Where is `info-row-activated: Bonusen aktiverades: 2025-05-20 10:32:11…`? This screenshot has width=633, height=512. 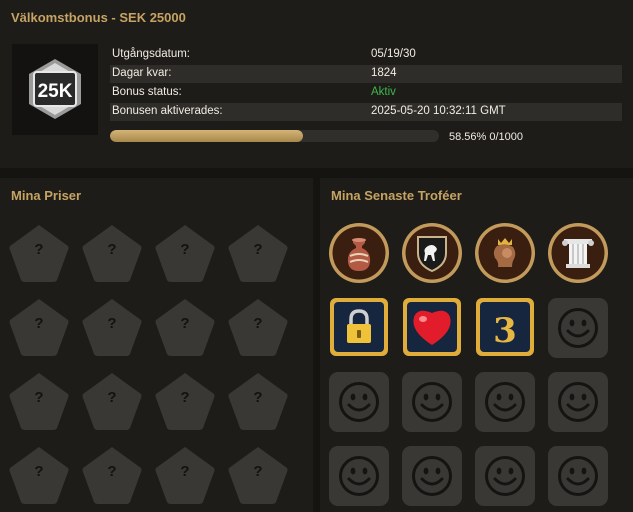 info-row-activated: Bonusen aktiverades: 2025-05-20 10:32:11… is located at coordinates (366, 112).